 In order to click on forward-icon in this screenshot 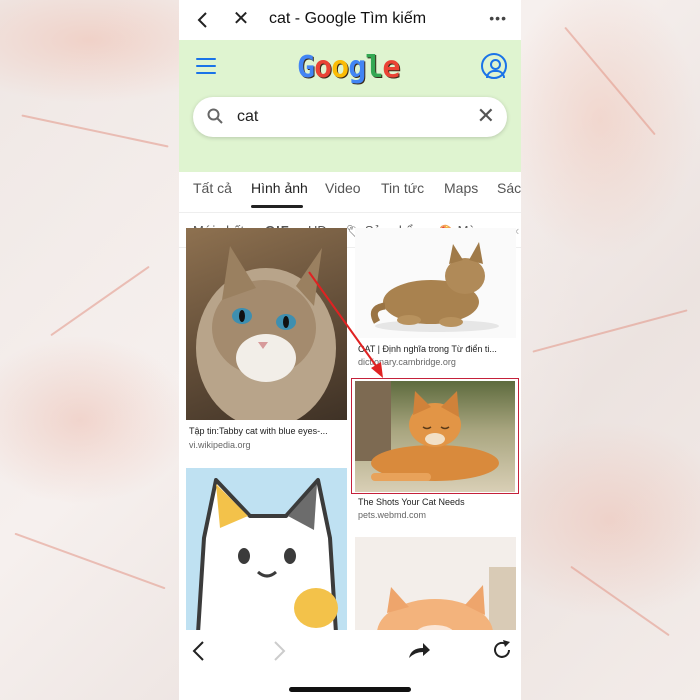, I will do `click(279, 651)`.